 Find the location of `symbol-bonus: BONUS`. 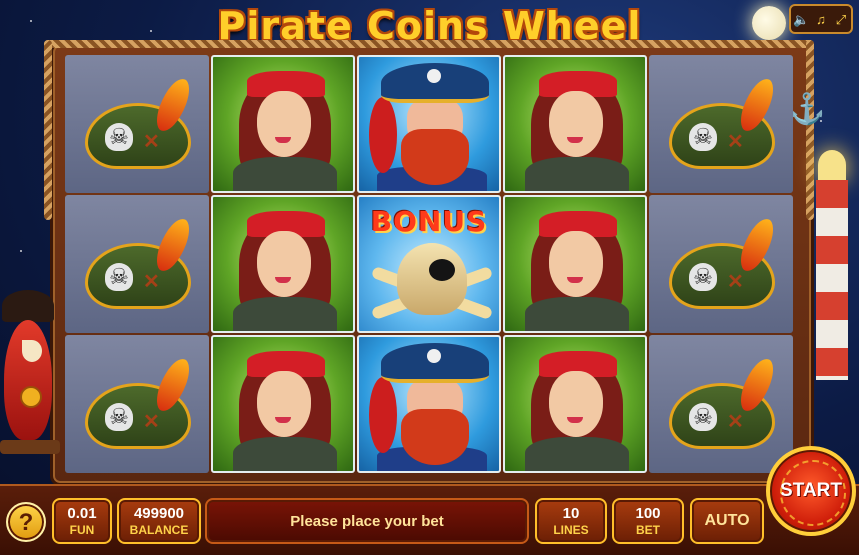

symbol-bonus: BONUS is located at coordinates (429, 264).